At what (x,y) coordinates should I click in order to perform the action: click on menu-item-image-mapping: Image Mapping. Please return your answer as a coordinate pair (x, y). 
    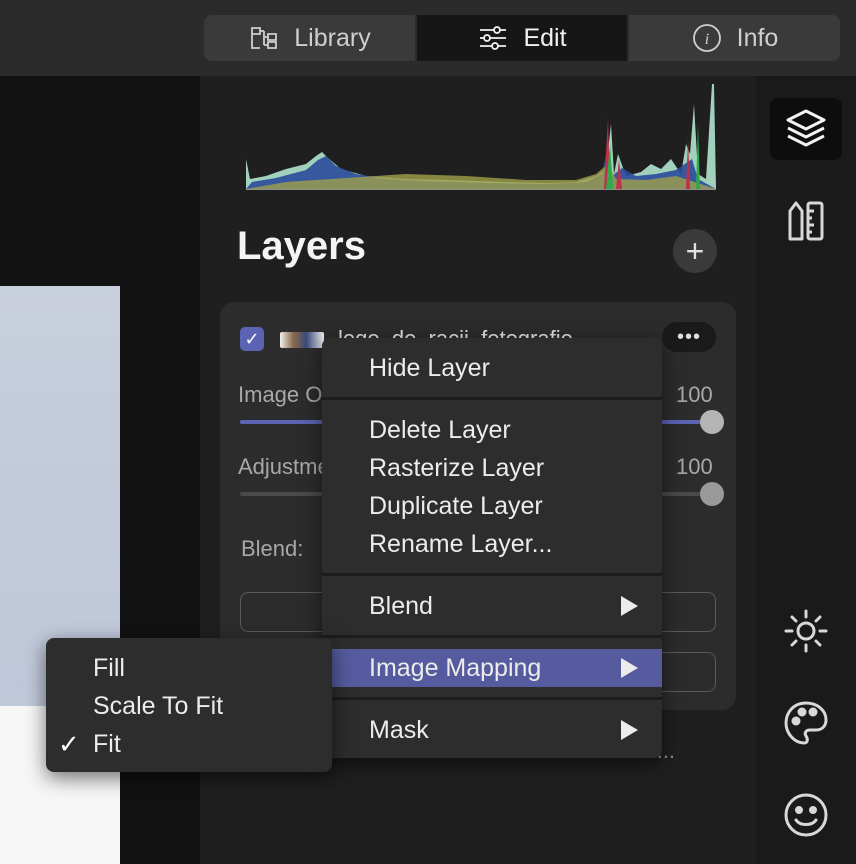
    Looking at the image, I should click on (492, 668).